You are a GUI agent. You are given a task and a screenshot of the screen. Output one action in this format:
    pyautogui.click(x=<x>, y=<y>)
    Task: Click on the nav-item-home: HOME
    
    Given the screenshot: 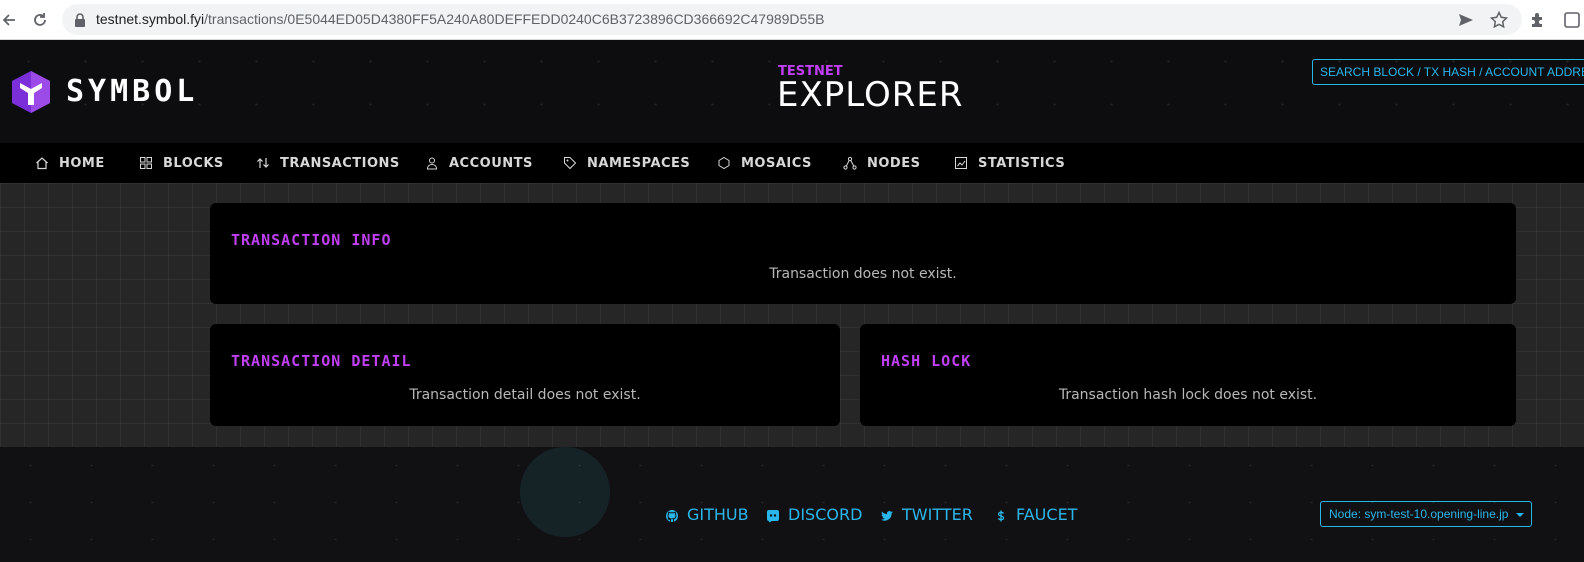 What is the action you would take?
    pyautogui.click(x=70, y=163)
    